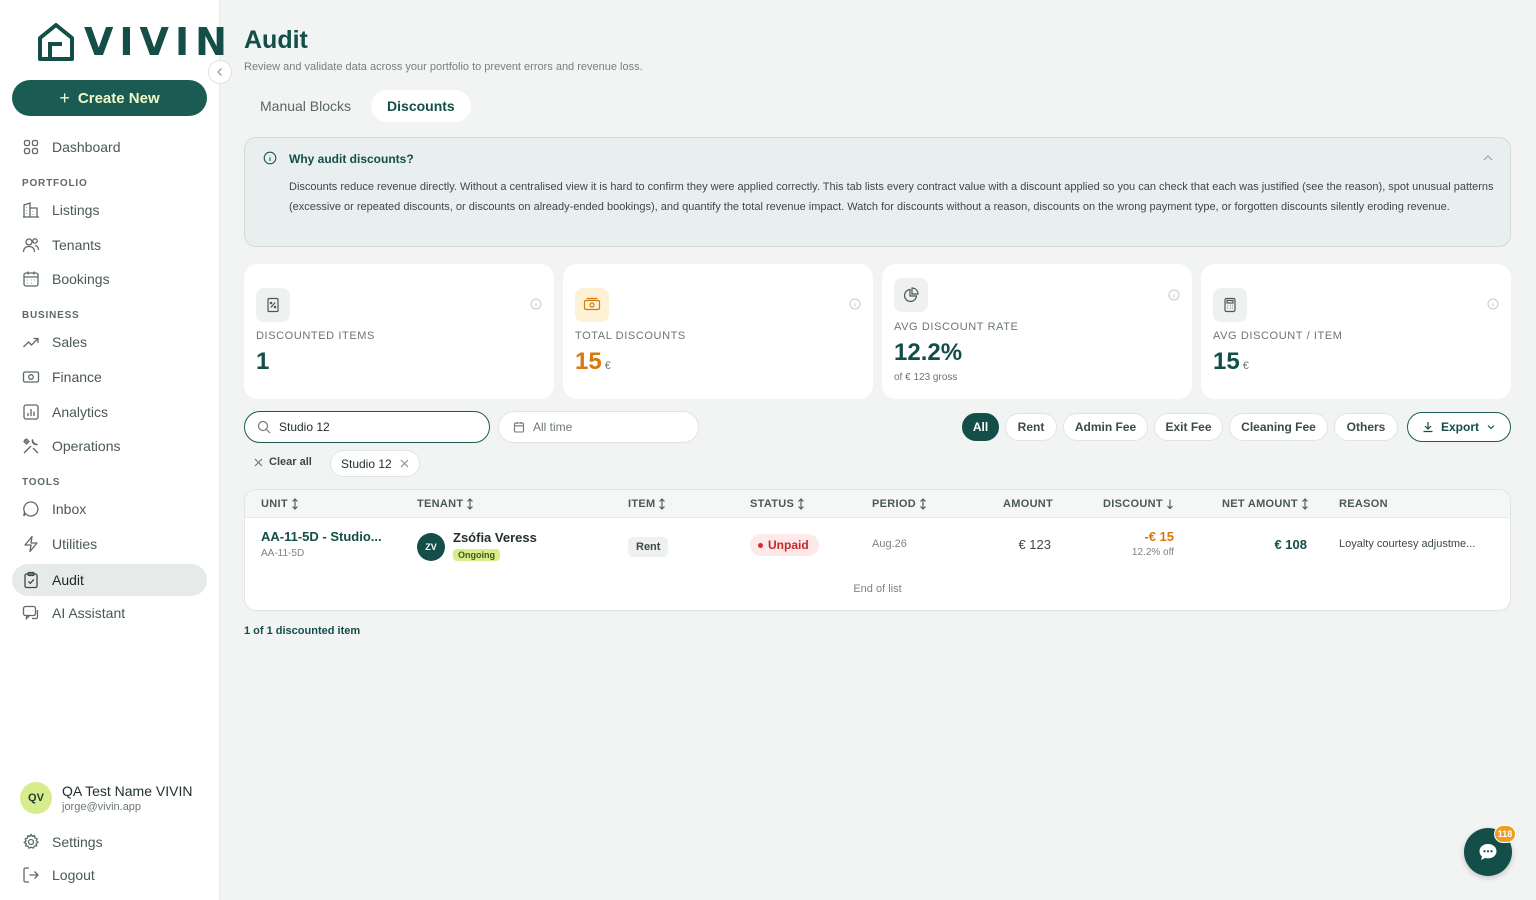  I want to click on column-header-amount: AMOUNT, so click(1028, 504).